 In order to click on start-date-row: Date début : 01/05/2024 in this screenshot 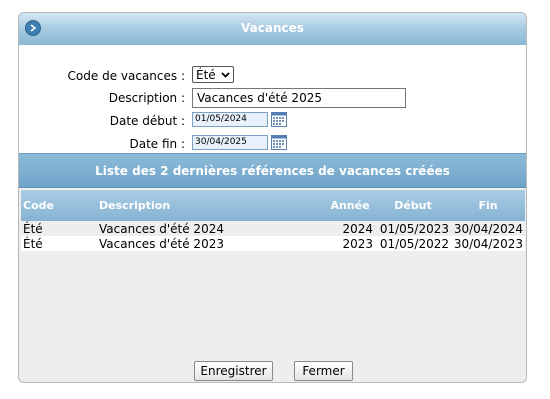, I will do `click(272, 121)`.